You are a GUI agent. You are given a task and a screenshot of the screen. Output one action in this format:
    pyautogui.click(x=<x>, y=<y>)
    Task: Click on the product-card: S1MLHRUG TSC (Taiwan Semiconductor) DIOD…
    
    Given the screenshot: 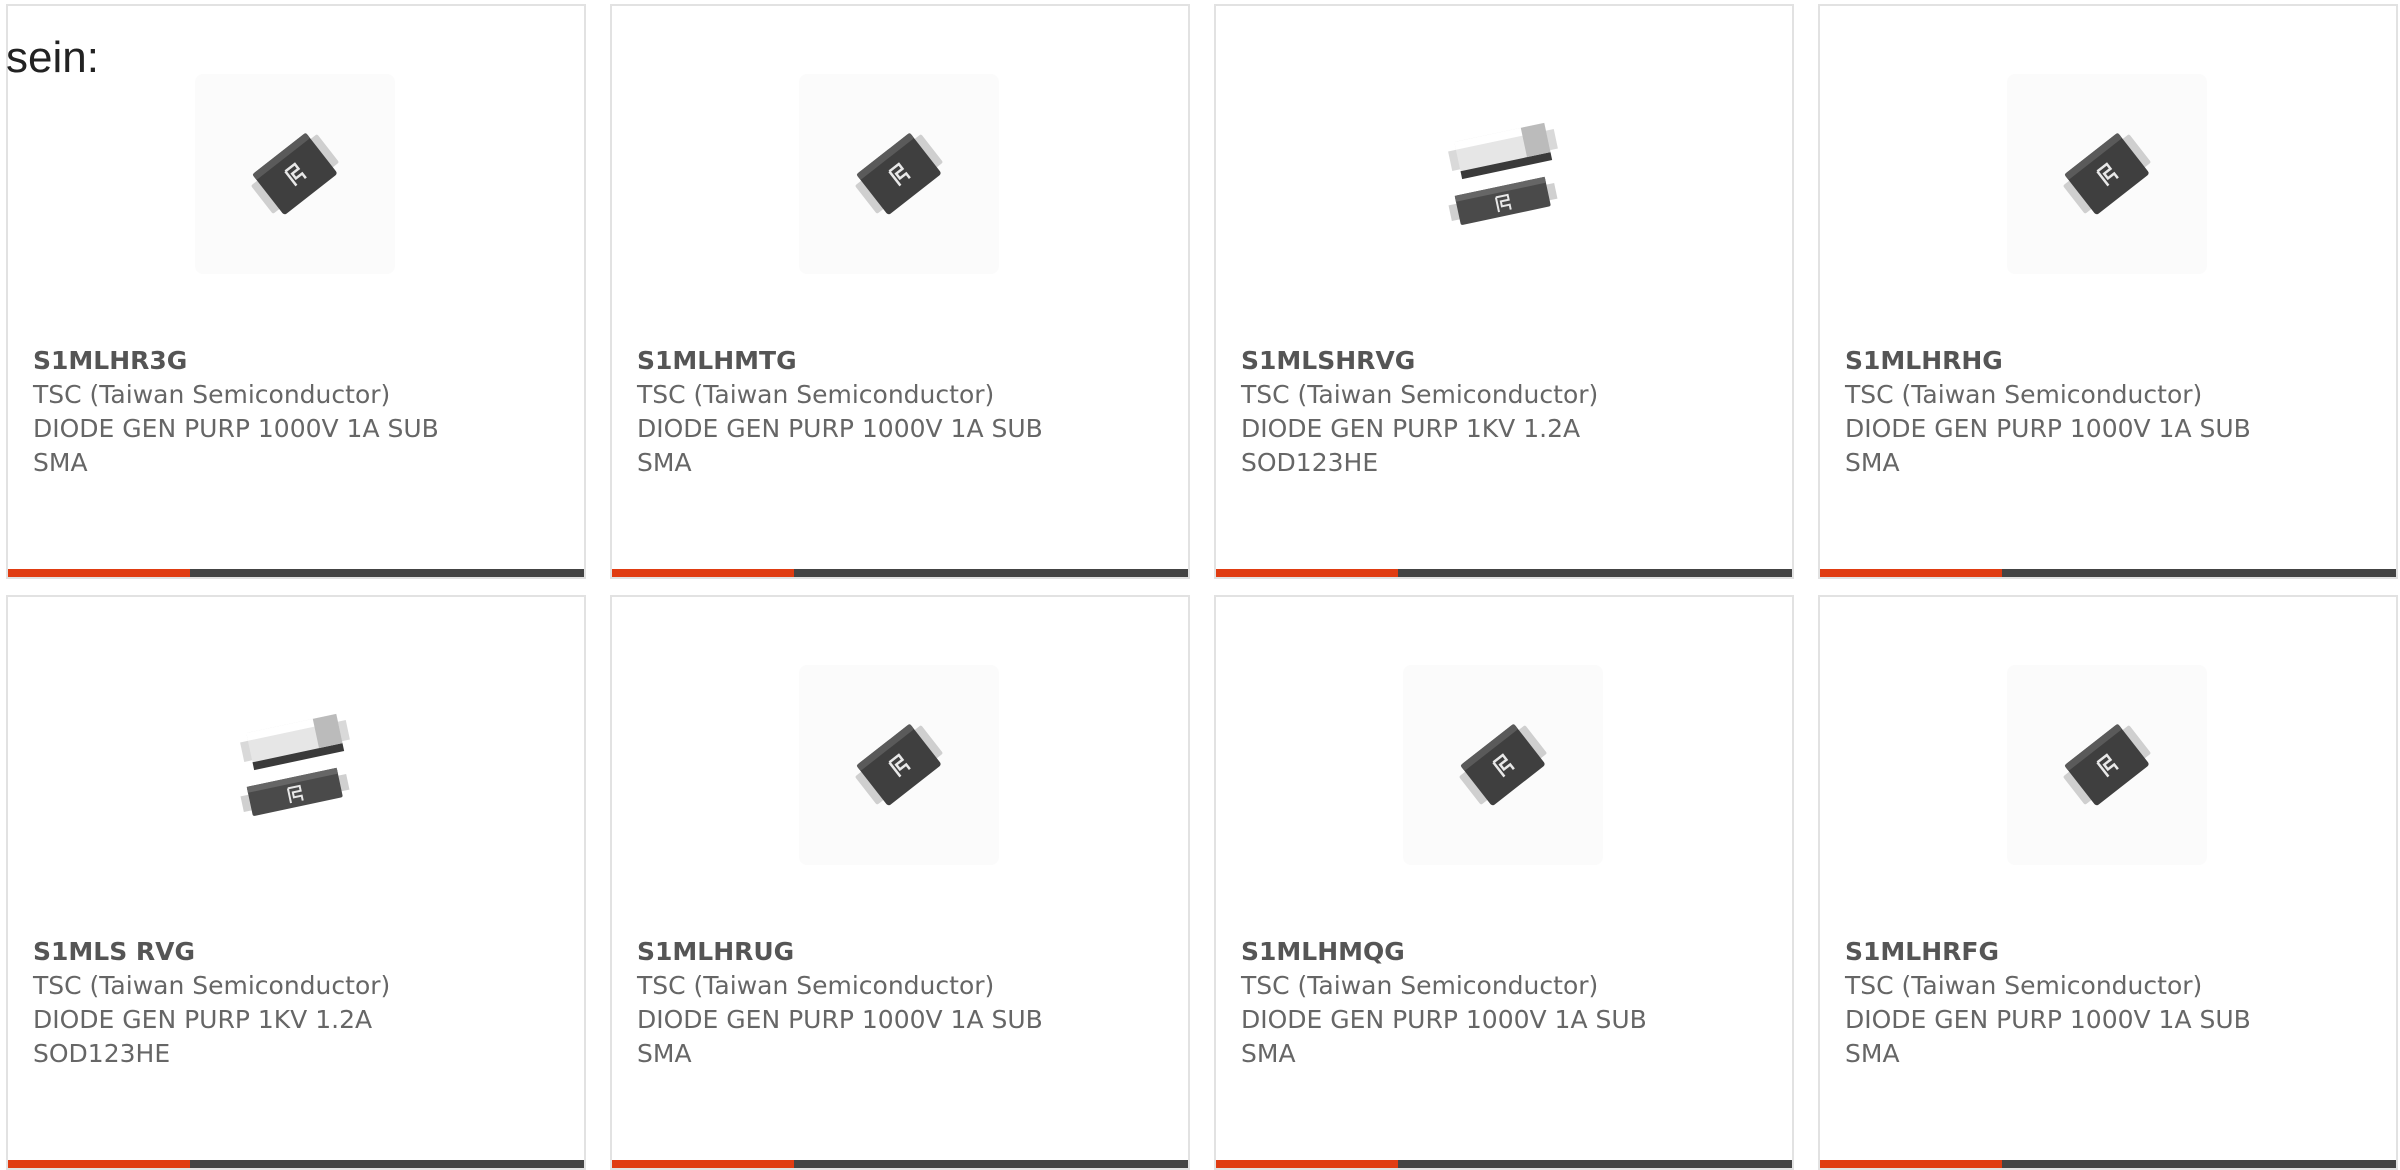 What is the action you would take?
    pyautogui.click(x=900, y=882)
    